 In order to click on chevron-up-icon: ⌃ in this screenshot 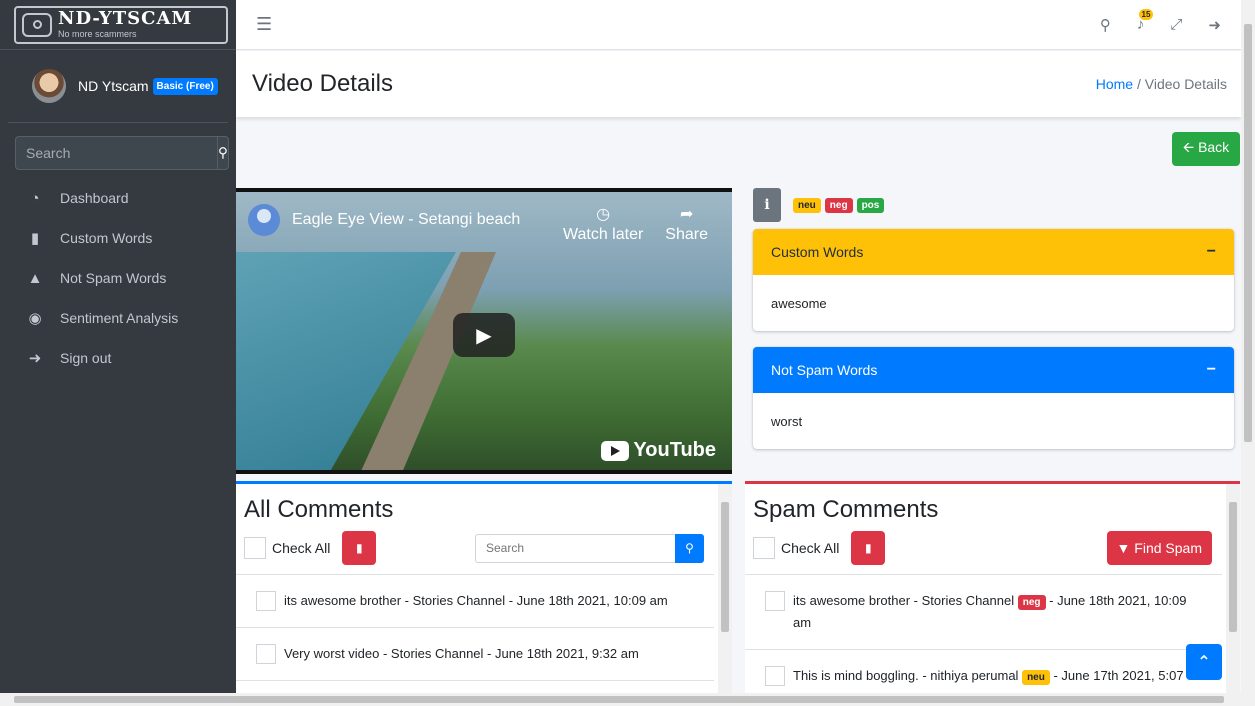, I will do `click(1204, 662)`.